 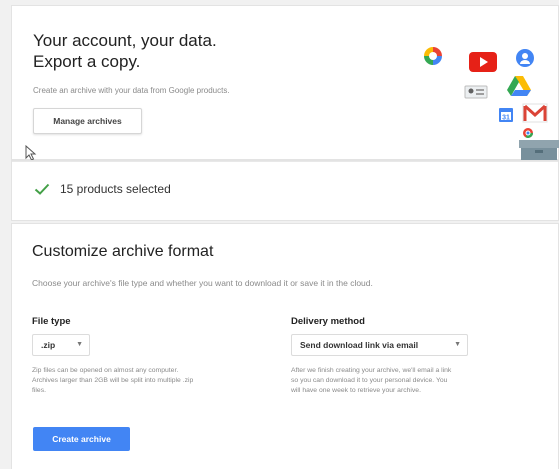 I want to click on contacts-icon, so click(x=525, y=58).